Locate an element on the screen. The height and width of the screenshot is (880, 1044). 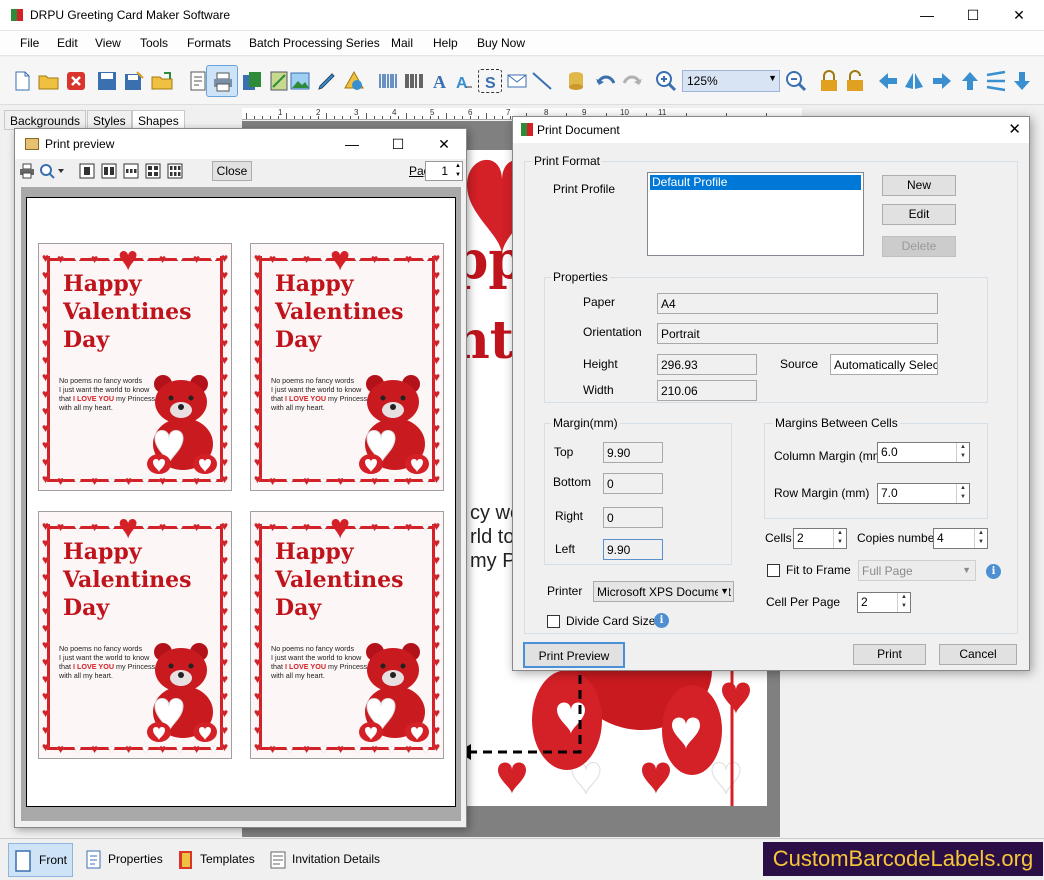
tab-invitation-details: Invitation Details is located at coordinates (329, 860).